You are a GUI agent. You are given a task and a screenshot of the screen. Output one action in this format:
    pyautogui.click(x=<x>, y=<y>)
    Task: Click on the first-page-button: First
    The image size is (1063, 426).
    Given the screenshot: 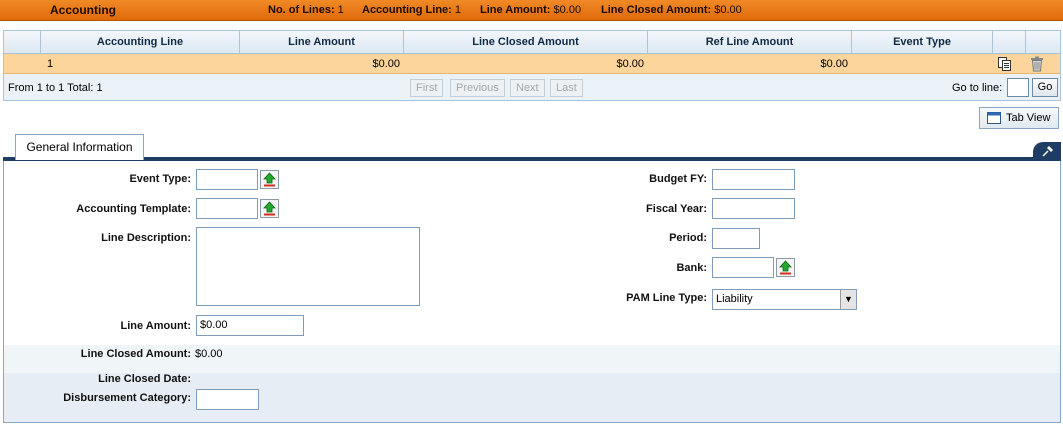 What is the action you would take?
    pyautogui.click(x=427, y=88)
    